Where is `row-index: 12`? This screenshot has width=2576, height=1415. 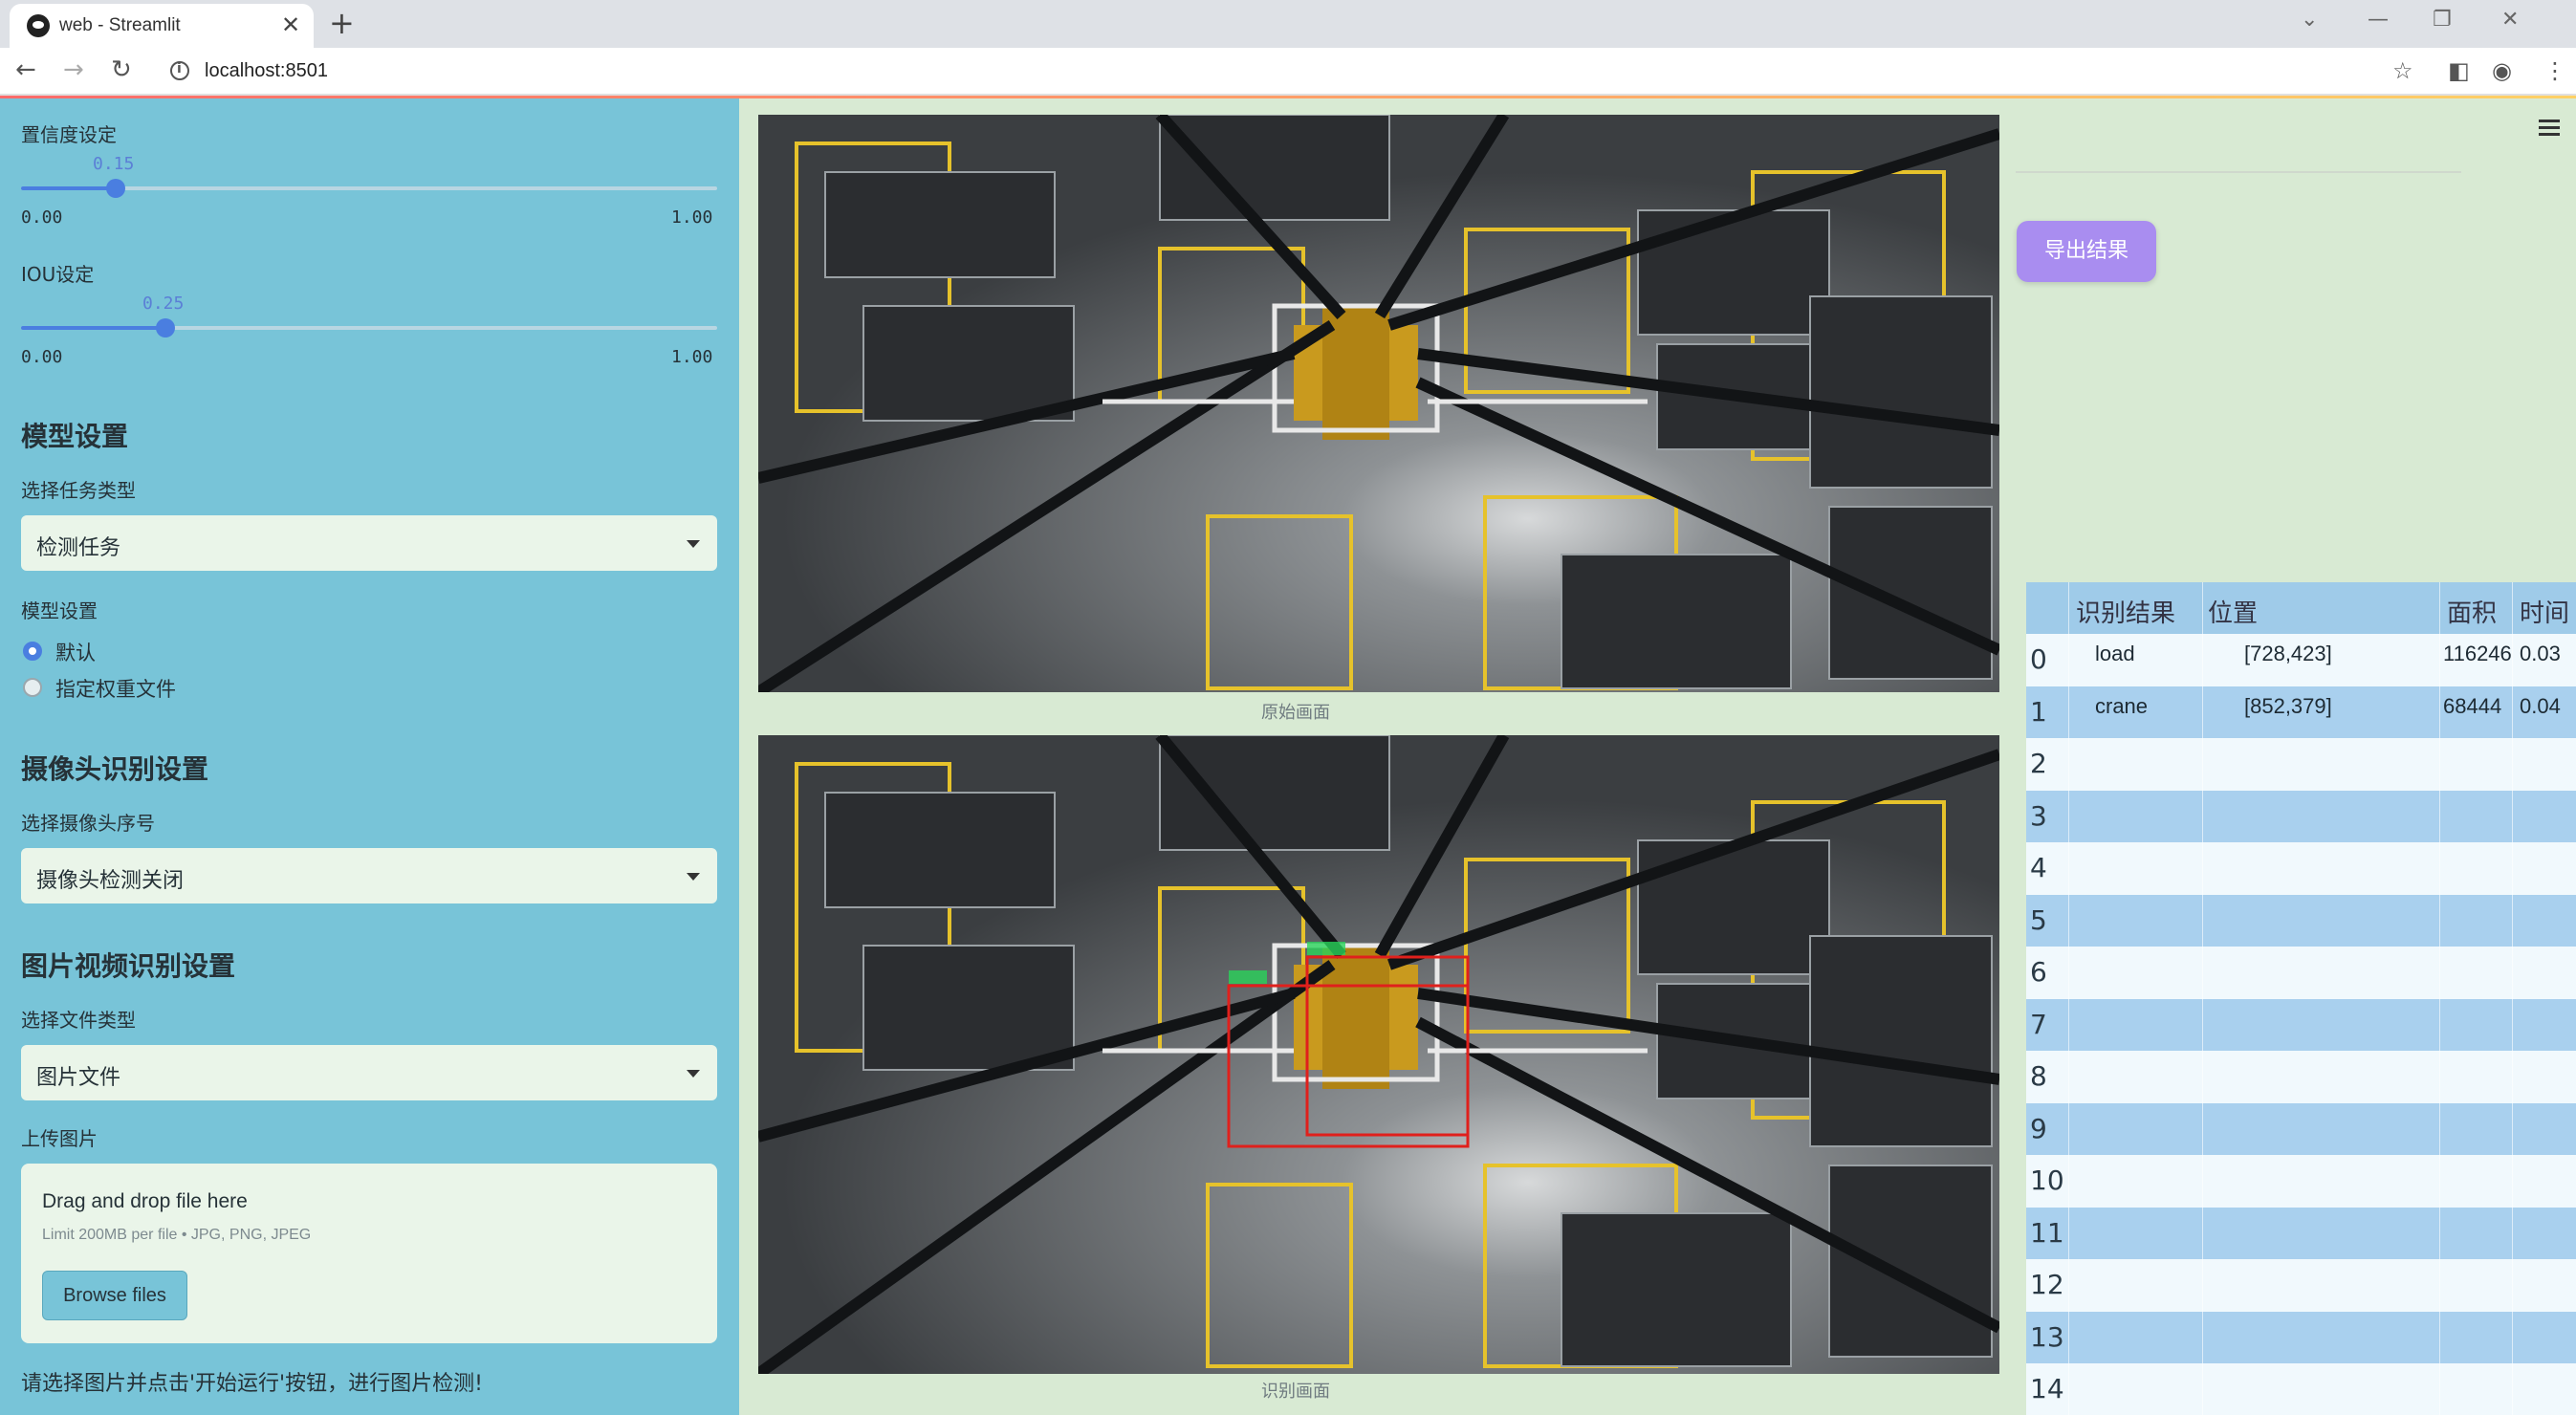 row-index: 12 is located at coordinates (2047, 1284).